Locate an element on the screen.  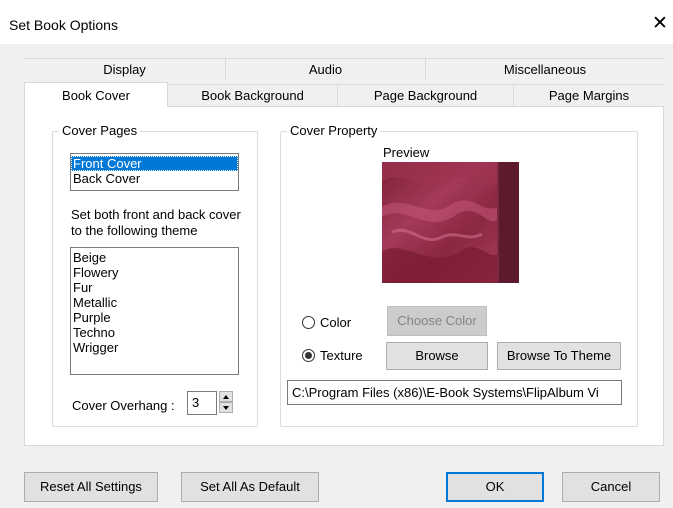
list-item-theme: Beige is located at coordinates (154, 257).